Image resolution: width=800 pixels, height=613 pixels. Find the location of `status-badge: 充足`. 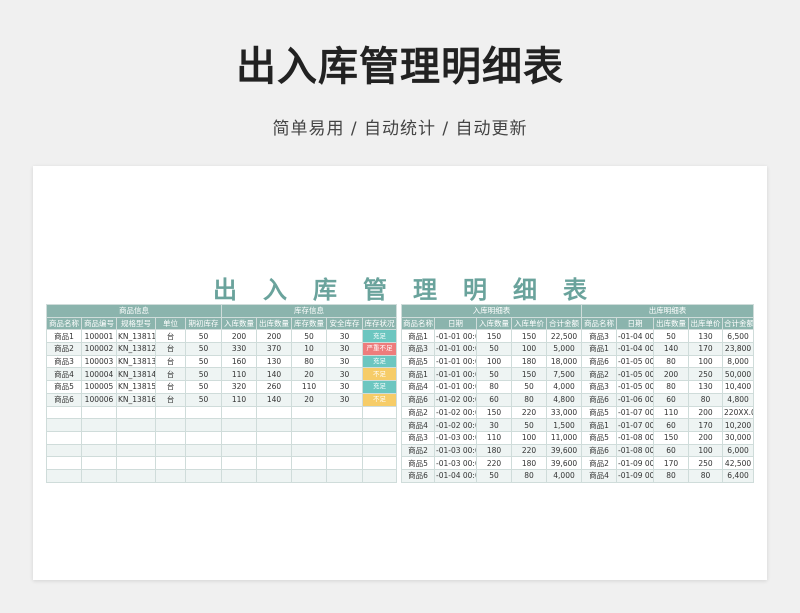

status-badge: 充足 is located at coordinates (380, 387).